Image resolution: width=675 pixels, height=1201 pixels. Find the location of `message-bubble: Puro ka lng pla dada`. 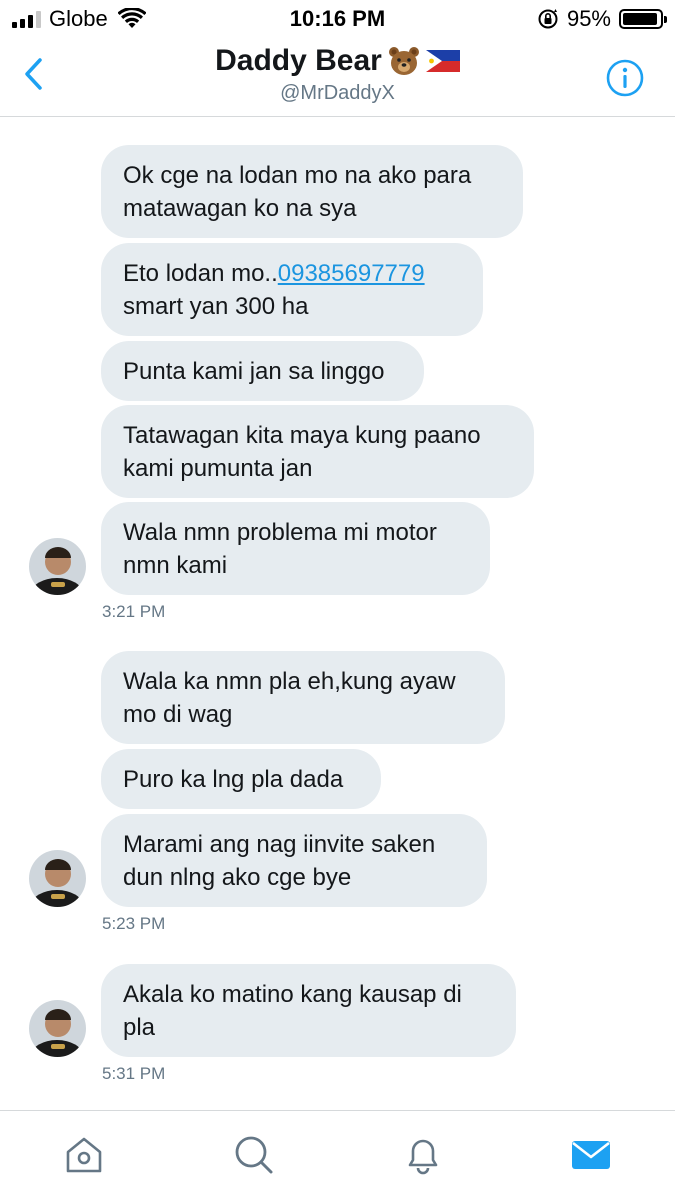

message-bubble: Puro ka lng pla dada is located at coordinates (241, 779).